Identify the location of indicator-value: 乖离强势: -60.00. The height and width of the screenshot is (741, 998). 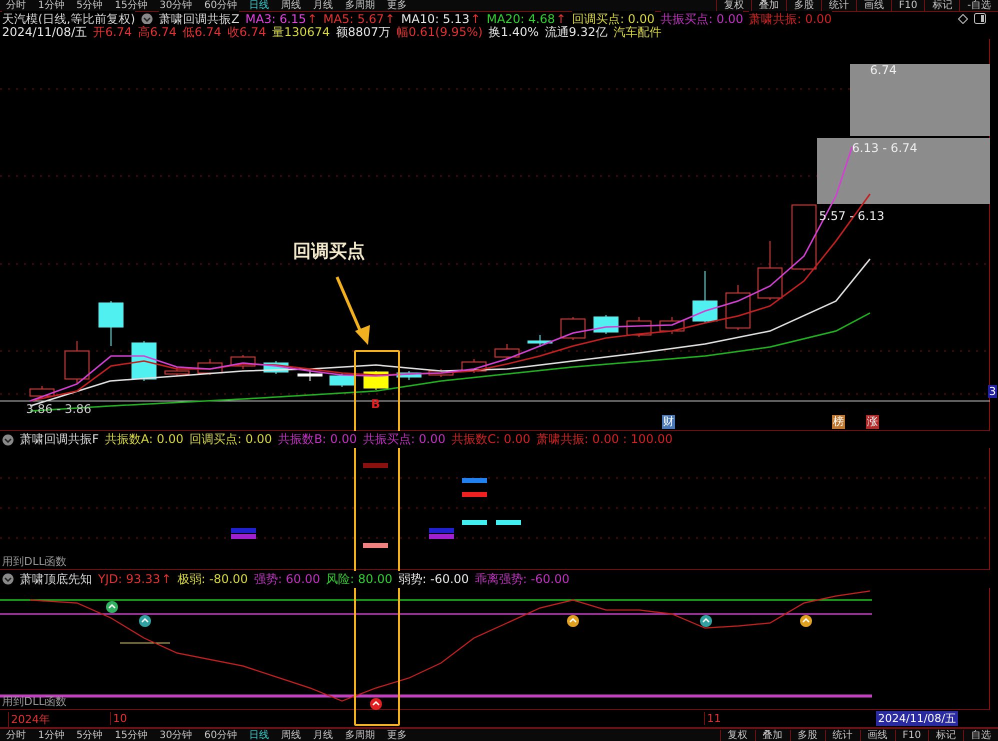
(522, 579).